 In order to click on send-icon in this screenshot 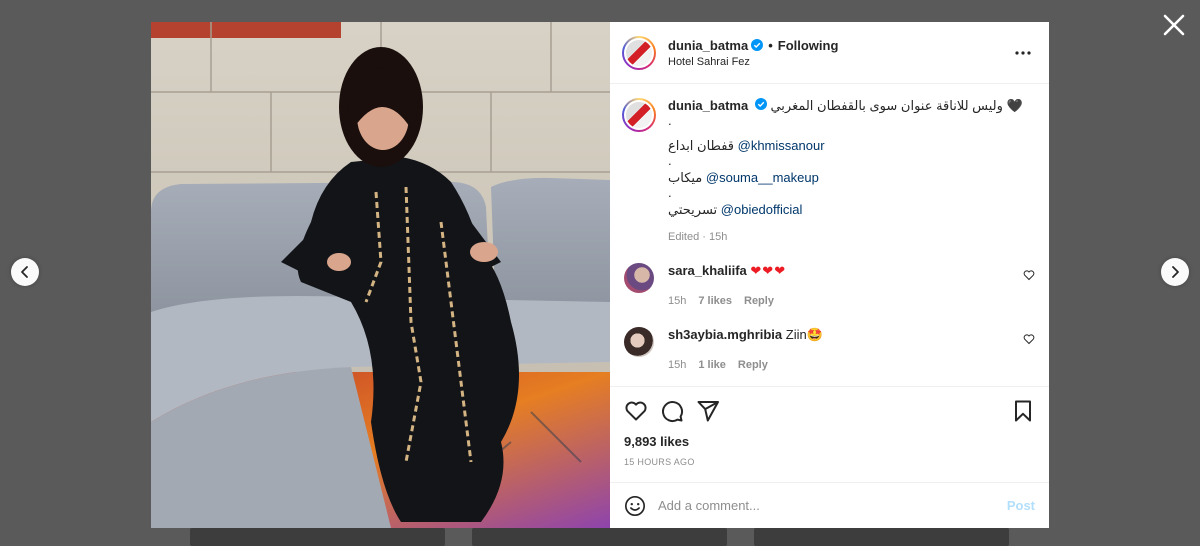, I will do `click(708, 411)`.